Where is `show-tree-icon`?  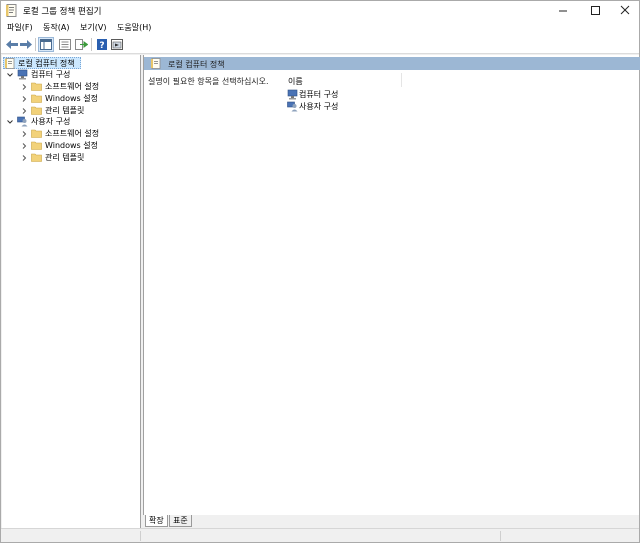 show-tree-icon is located at coordinates (46, 44).